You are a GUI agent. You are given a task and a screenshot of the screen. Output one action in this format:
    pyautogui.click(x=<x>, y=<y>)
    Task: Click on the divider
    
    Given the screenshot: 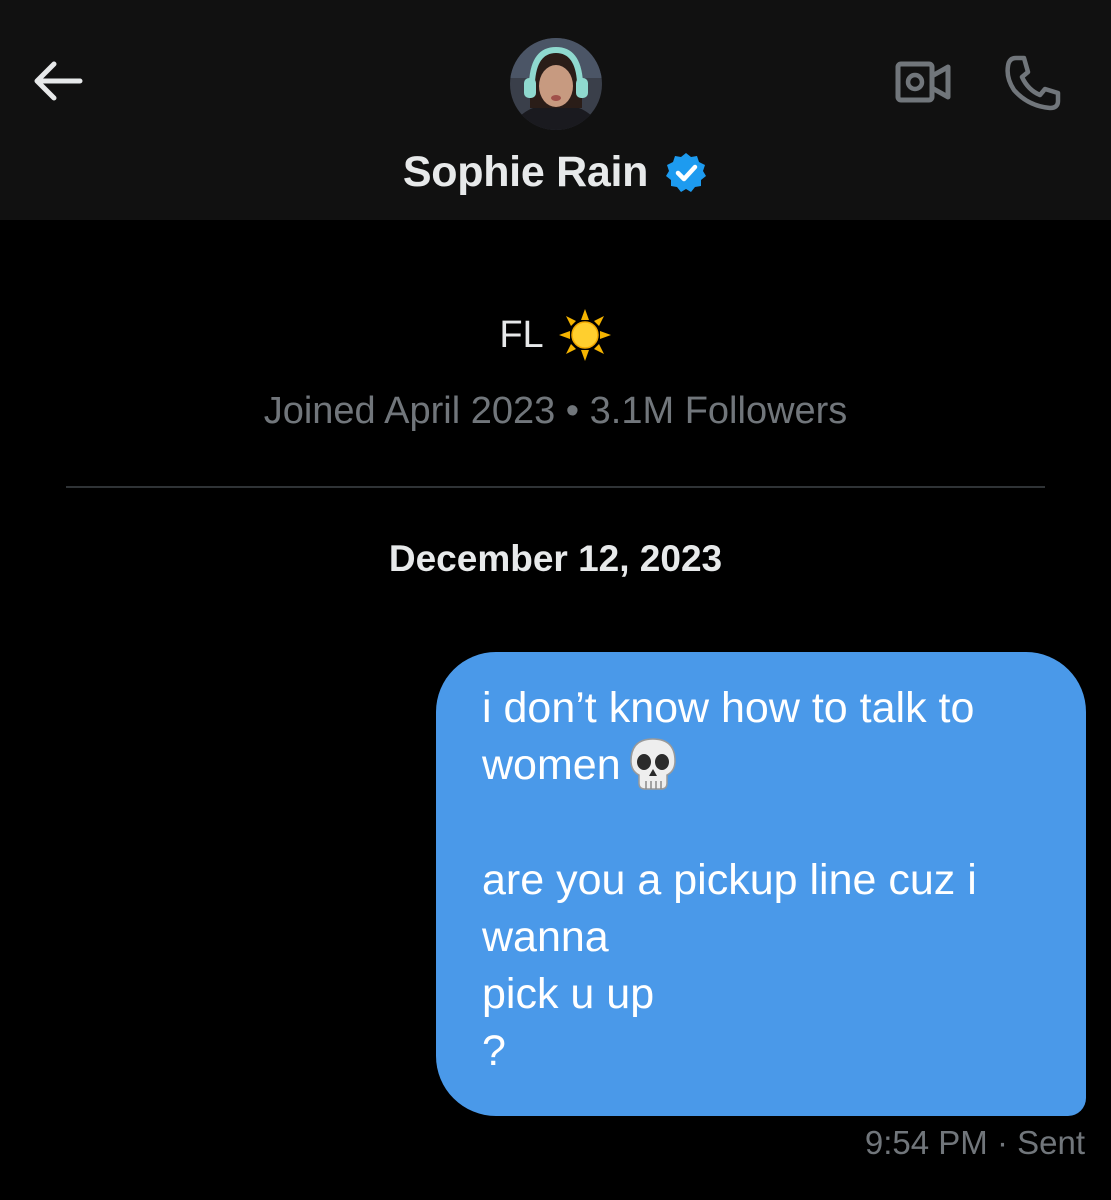 What is the action you would take?
    pyautogui.click(x=555, y=487)
    